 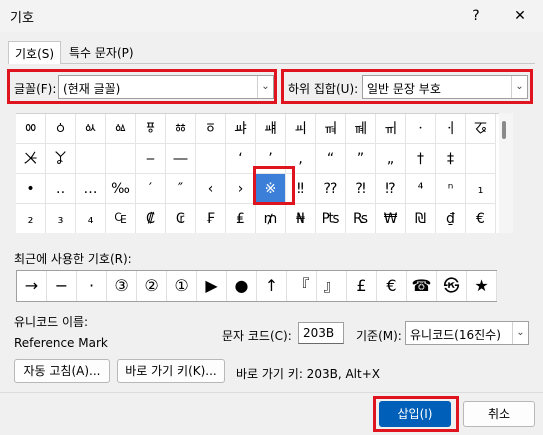 I want to click on recent-label: 최근에 사용한 기호(R):, so click(x=73, y=259).